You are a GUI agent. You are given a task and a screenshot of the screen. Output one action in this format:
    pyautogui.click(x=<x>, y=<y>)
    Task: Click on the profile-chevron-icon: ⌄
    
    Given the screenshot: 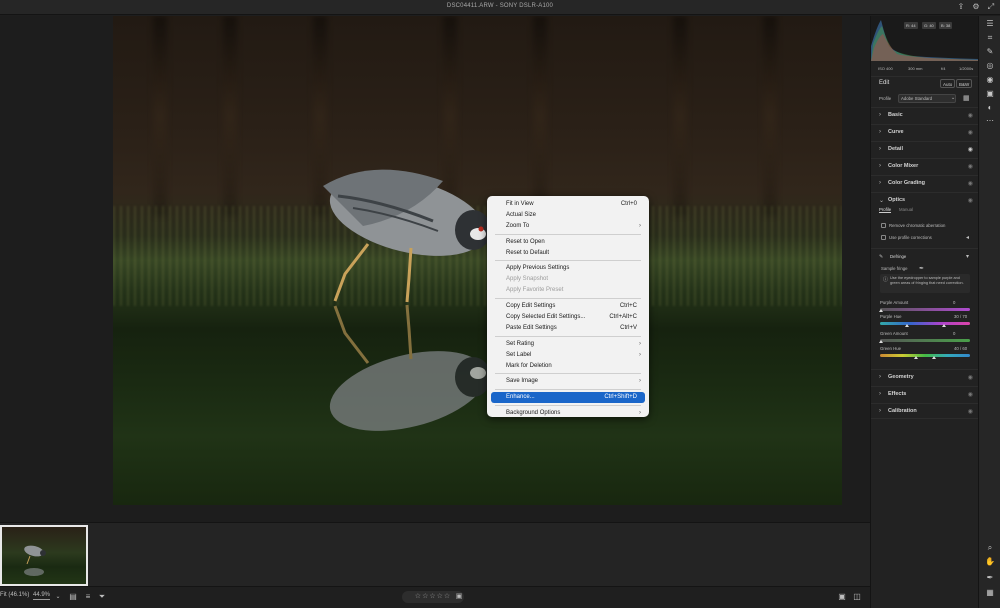 What is the action you would take?
    pyautogui.click(x=953, y=98)
    